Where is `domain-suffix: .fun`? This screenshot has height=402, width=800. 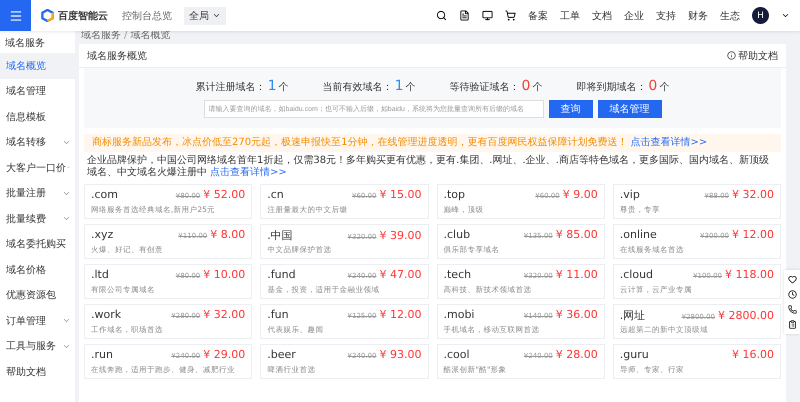
domain-suffix: .fun is located at coordinates (278, 314).